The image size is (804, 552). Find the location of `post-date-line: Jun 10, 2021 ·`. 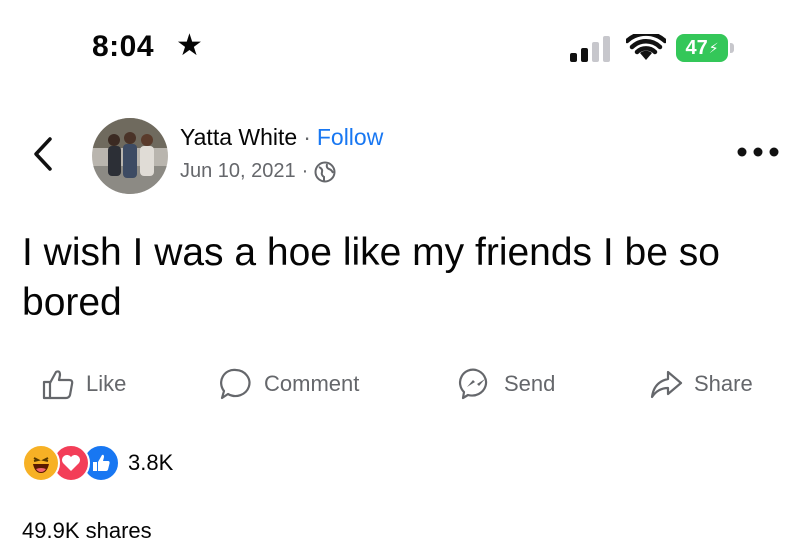

post-date-line: Jun 10, 2021 · is located at coordinates (258, 171).